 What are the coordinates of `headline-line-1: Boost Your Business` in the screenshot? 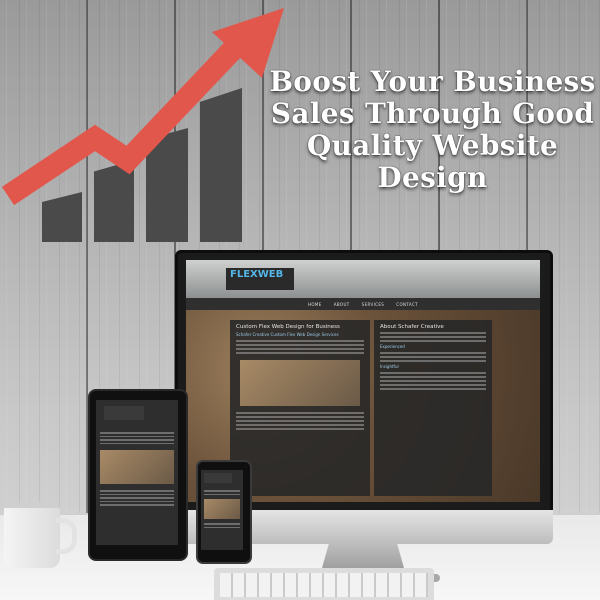 It's located at (432, 81).